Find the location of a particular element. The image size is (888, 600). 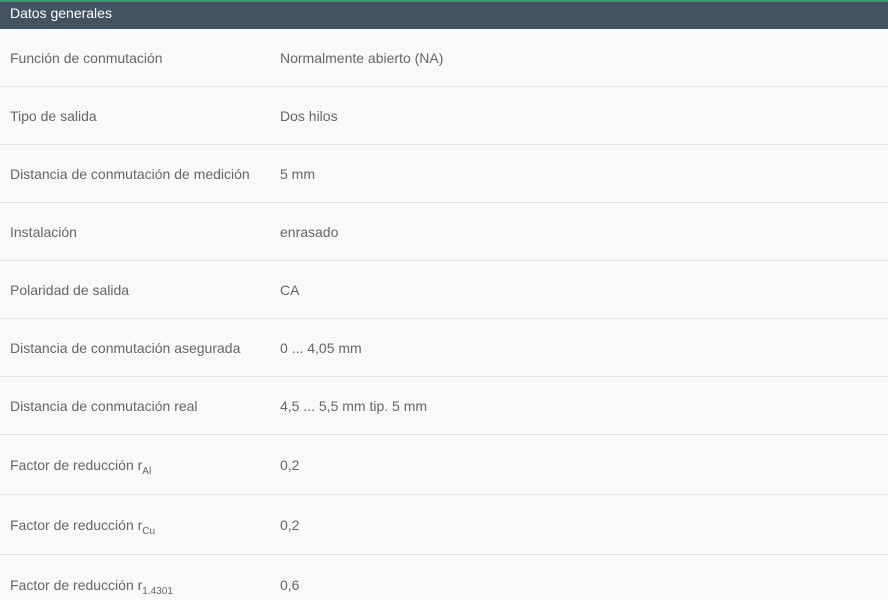

spec-label-subscript: Al is located at coordinates (147, 471).